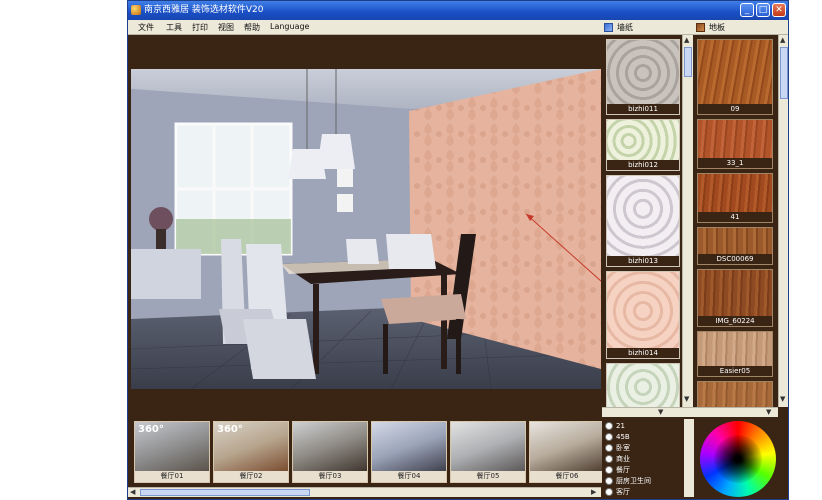 The image size is (822, 500). Describe the element at coordinates (735, 217) in the screenshot. I see `floor-label: 41` at that location.